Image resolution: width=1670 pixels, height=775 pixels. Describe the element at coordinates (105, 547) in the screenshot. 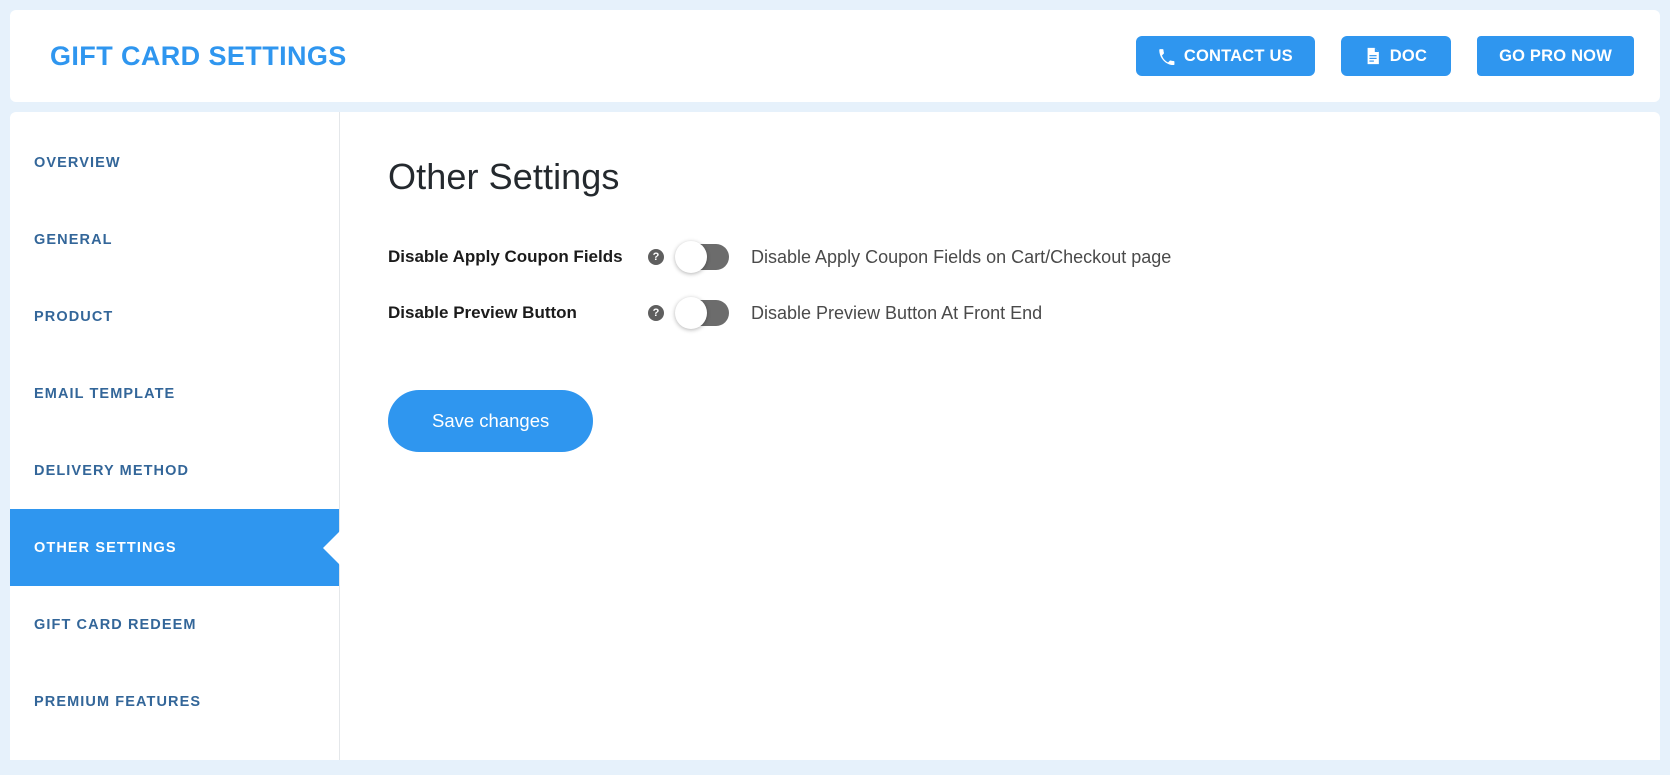

I see `sidebar-item-label: OTHER SETTINGS` at that location.